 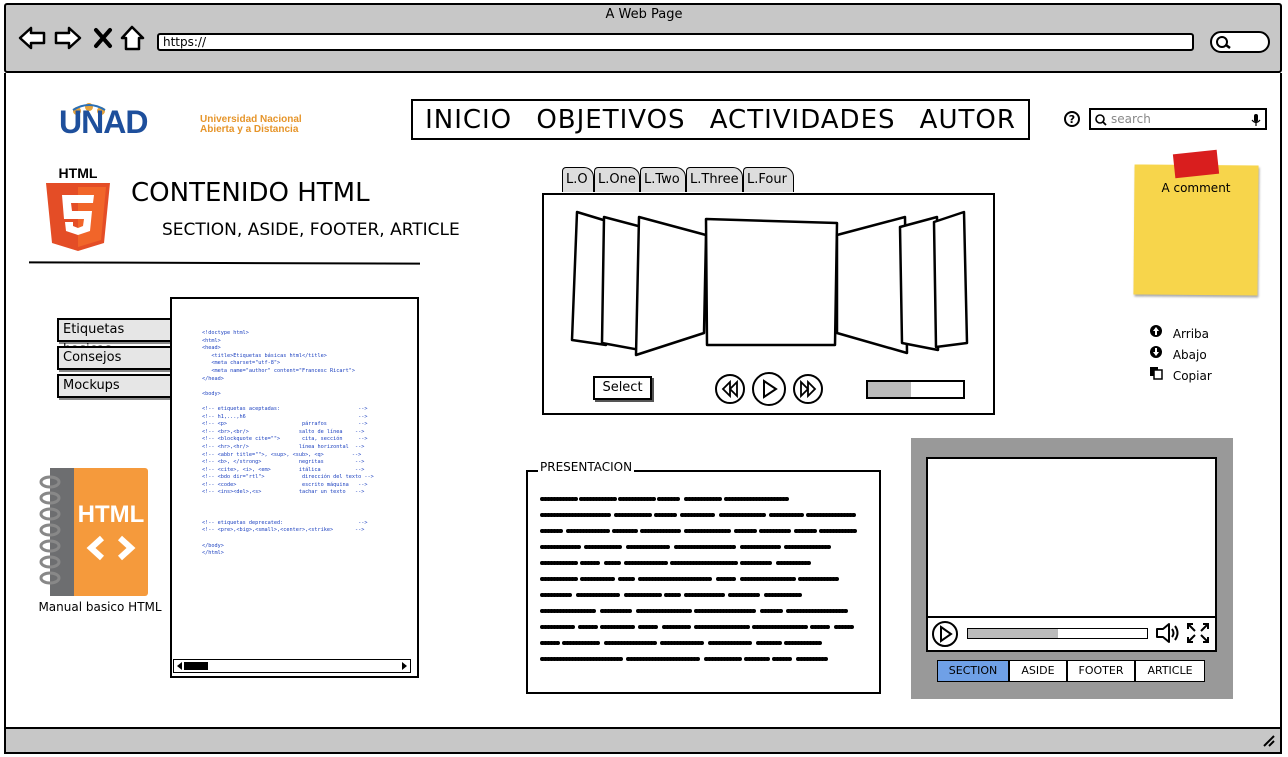 I want to click on carousel-progress-fill, so click(x=889, y=389).